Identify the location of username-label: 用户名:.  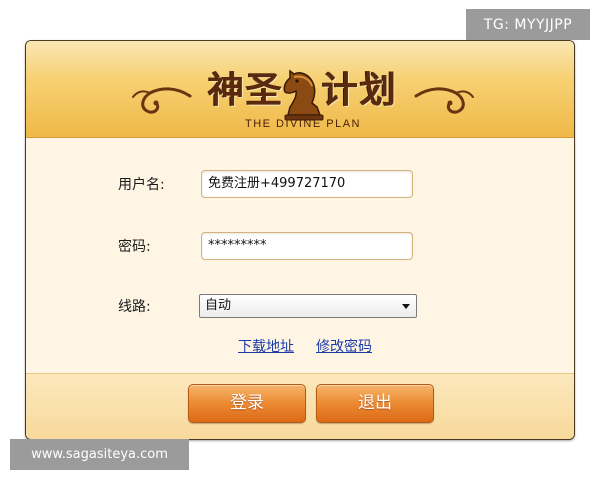
(141, 185).